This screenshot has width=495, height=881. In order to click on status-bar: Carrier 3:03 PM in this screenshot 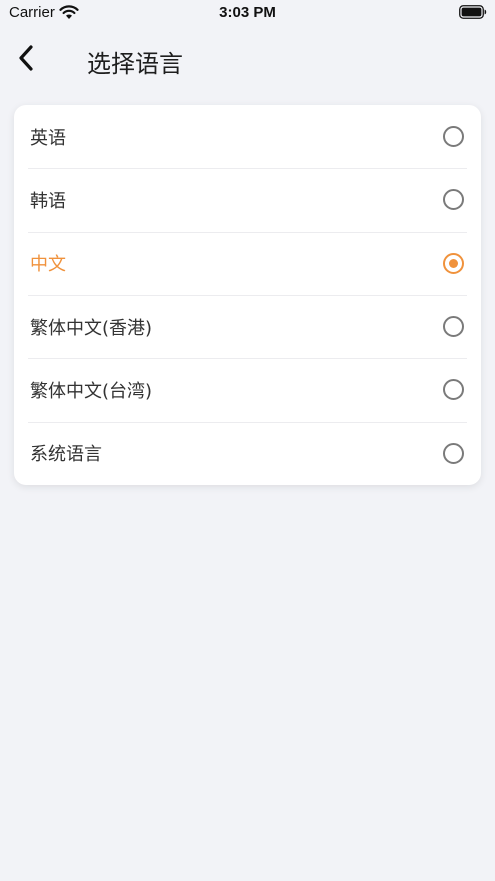, I will do `click(247, 13)`.